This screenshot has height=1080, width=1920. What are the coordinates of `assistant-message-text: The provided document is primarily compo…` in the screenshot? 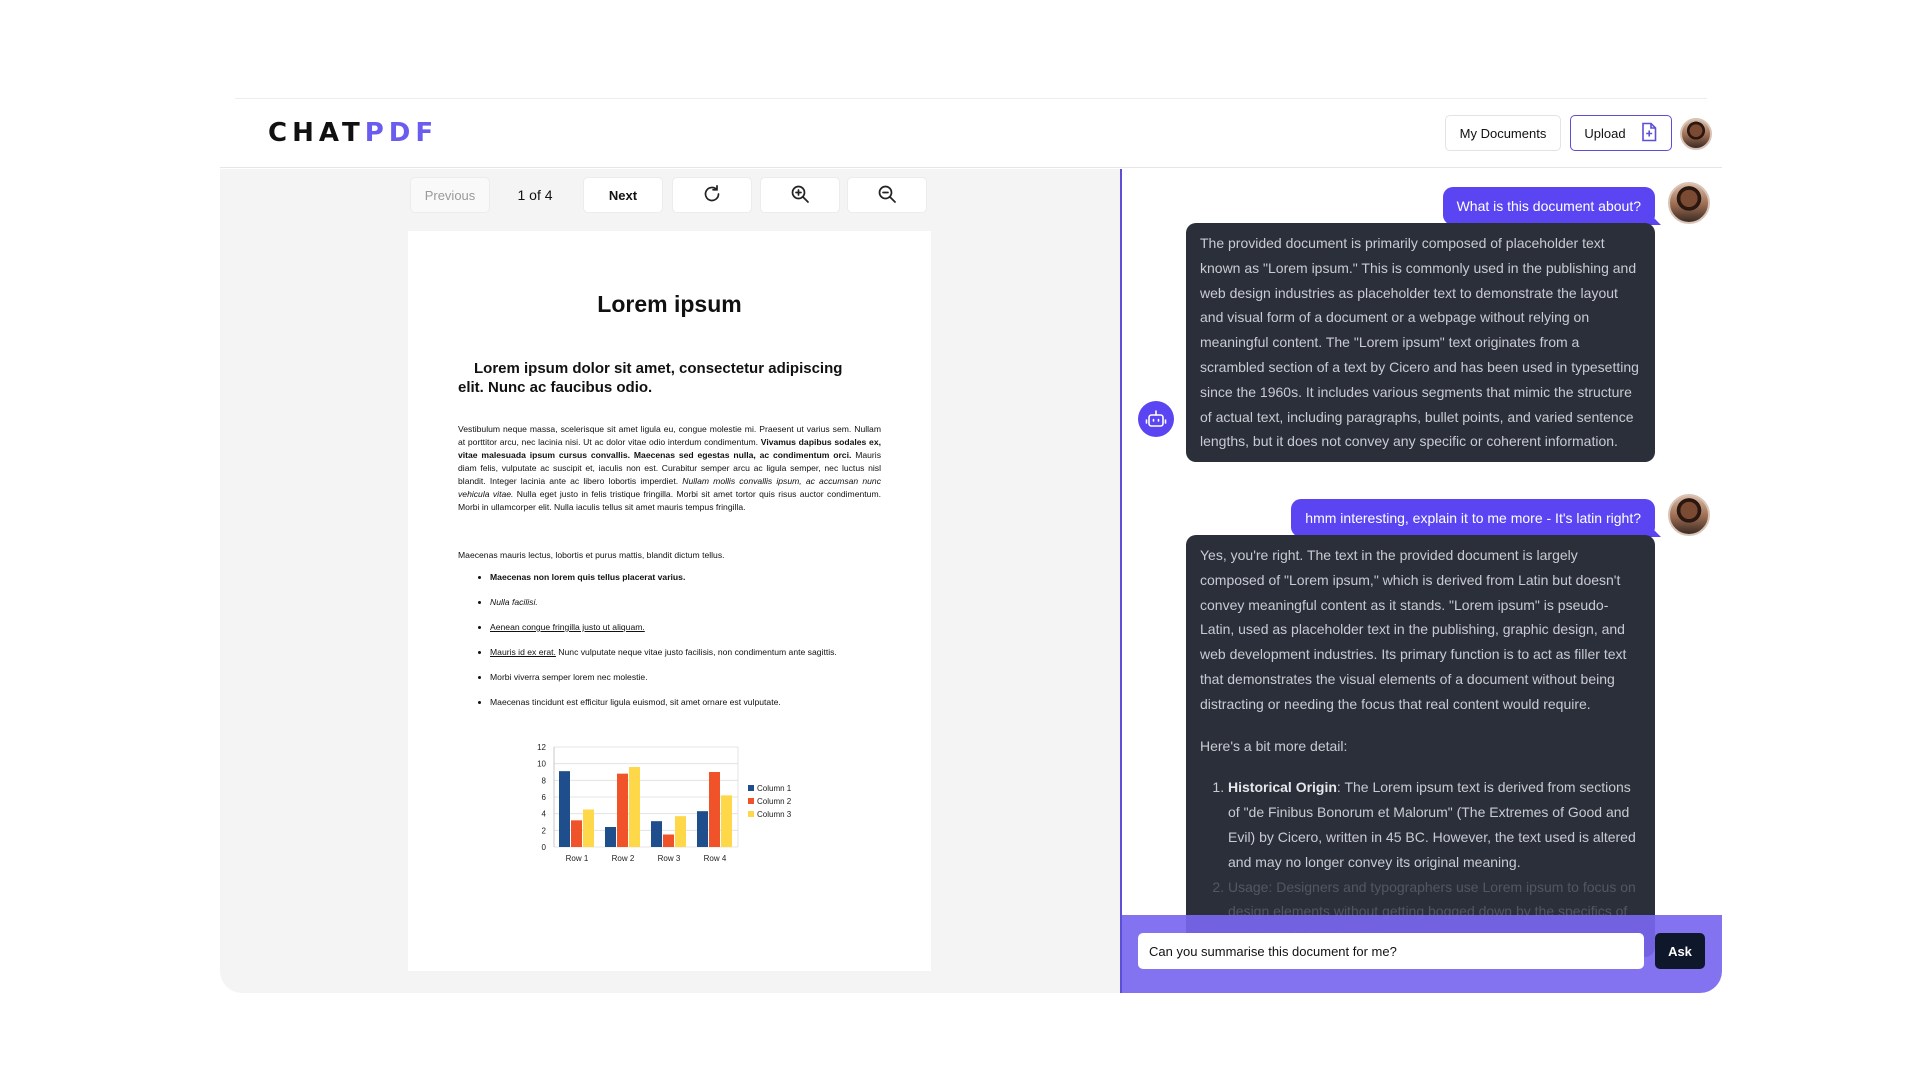 It's located at (1419, 342).